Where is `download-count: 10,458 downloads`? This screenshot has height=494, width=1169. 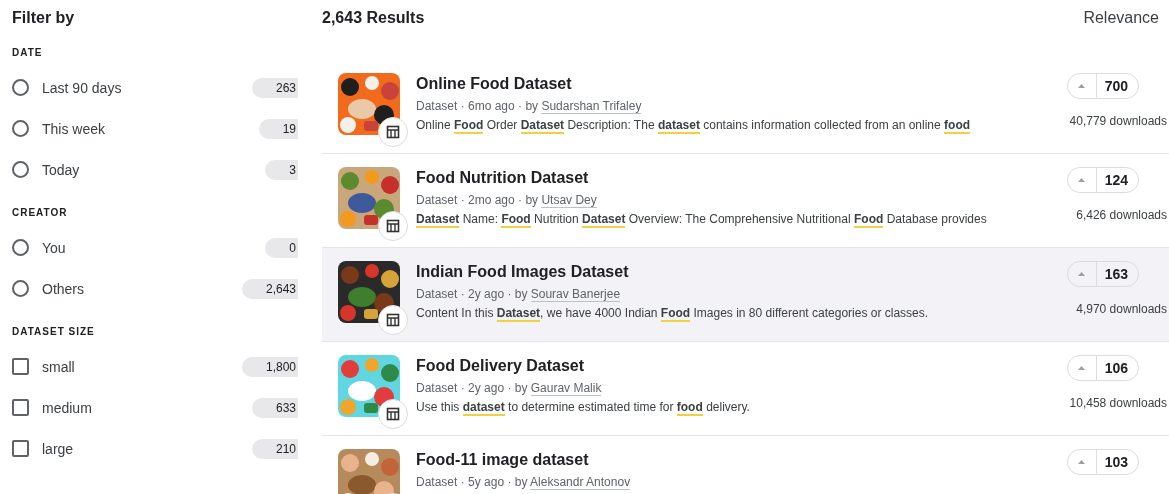
download-count: 10,458 downloads is located at coordinates (1118, 403).